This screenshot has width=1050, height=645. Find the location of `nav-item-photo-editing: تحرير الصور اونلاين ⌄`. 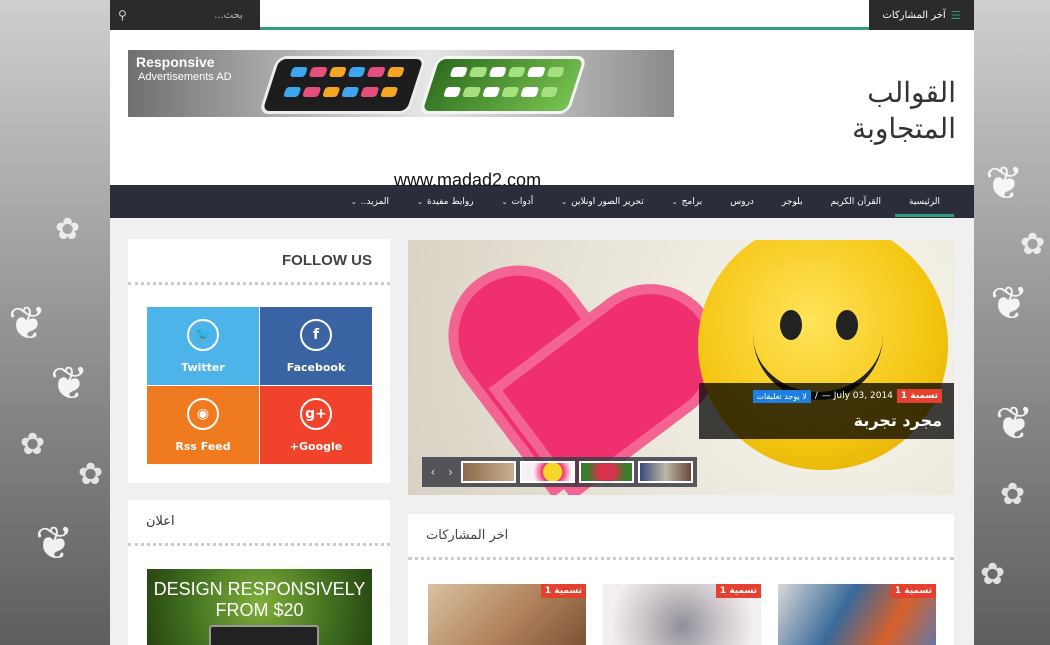

nav-item-photo-editing: تحرير الصور اونلاين ⌄ is located at coordinates (602, 201).